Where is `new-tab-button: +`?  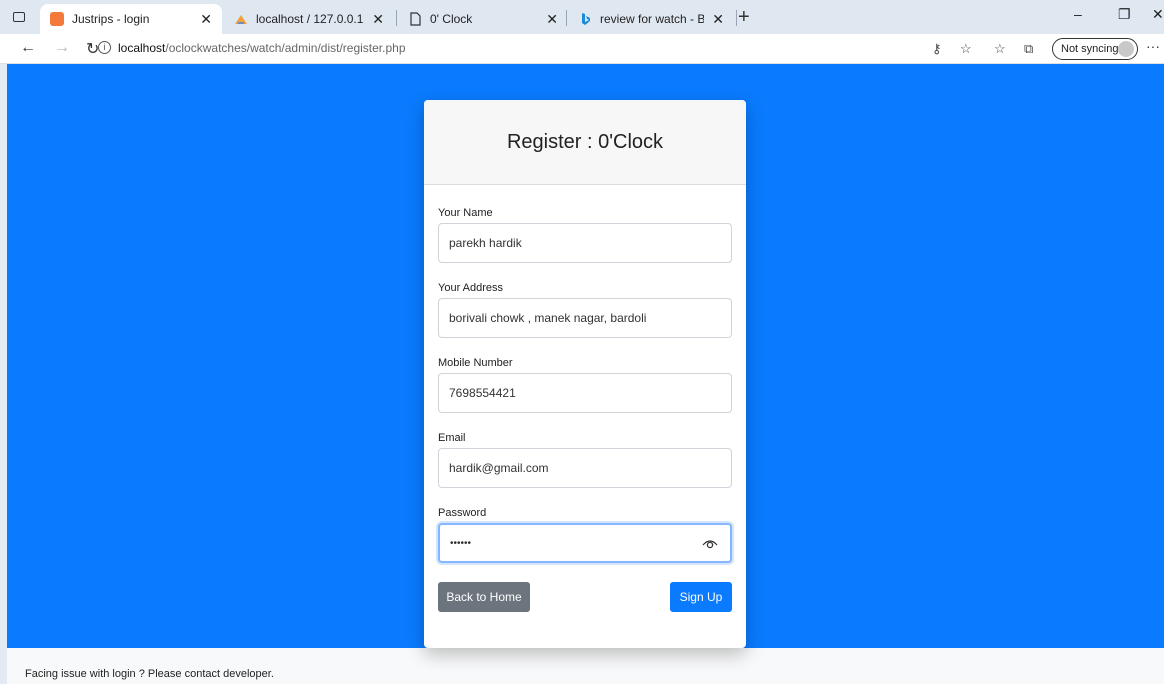
new-tab-button: + is located at coordinates (744, 17).